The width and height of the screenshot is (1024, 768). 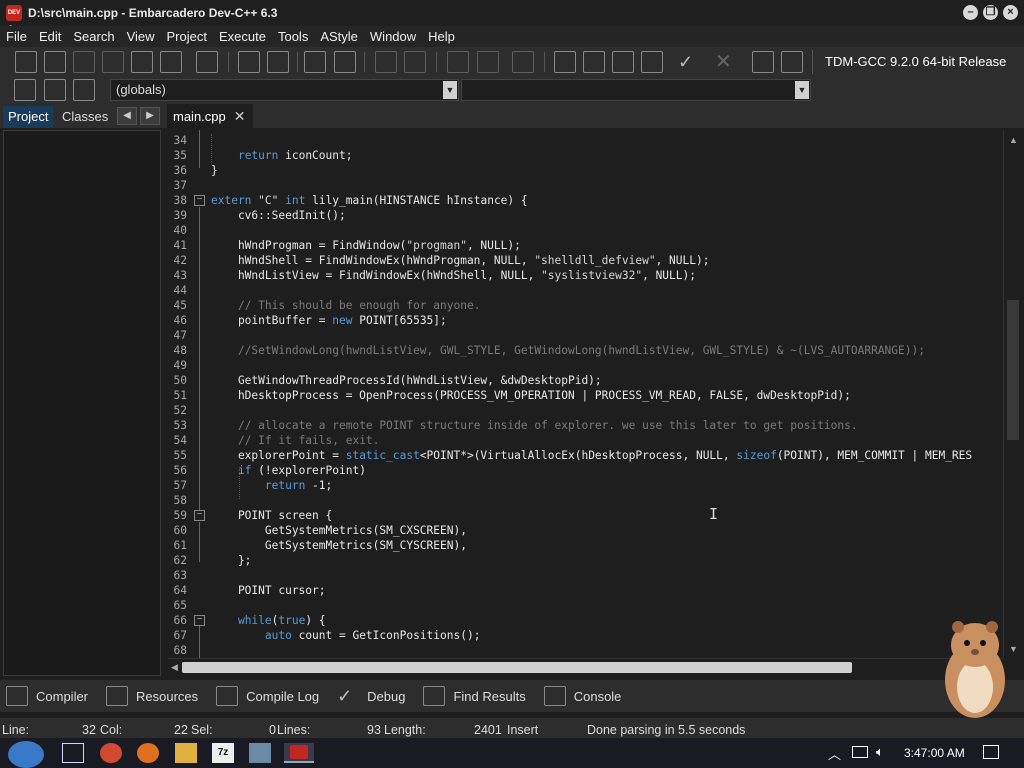 What do you see at coordinates (14, 18) in the screenshot?
I see `devcpp-app-icon: DEV C++` at bounding box center [14, 18].